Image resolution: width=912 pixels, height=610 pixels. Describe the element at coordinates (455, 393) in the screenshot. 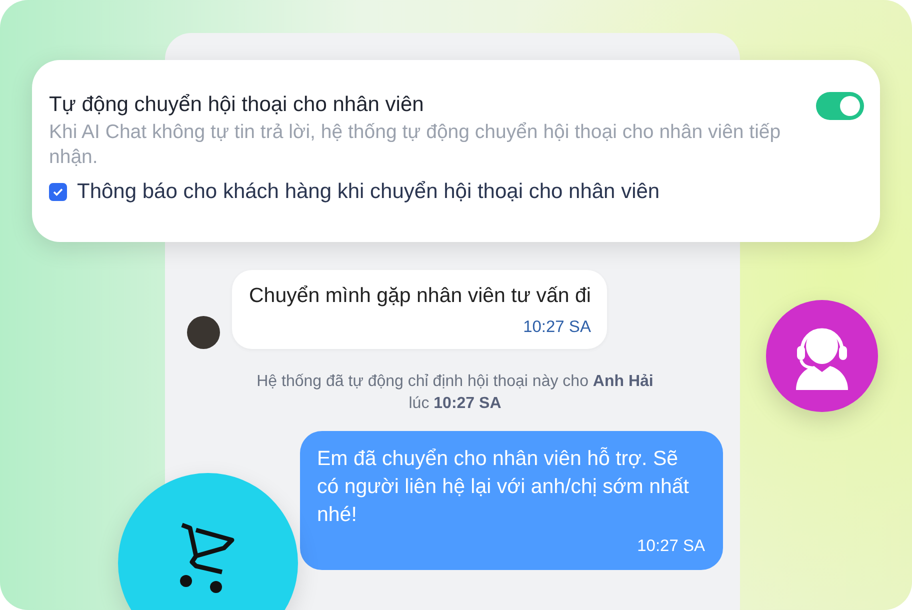

I see `system-notice: Hệ thống đã tự động chỉ định hội thoại này cho Anh Hải lúc 10:27 SA` at that location.